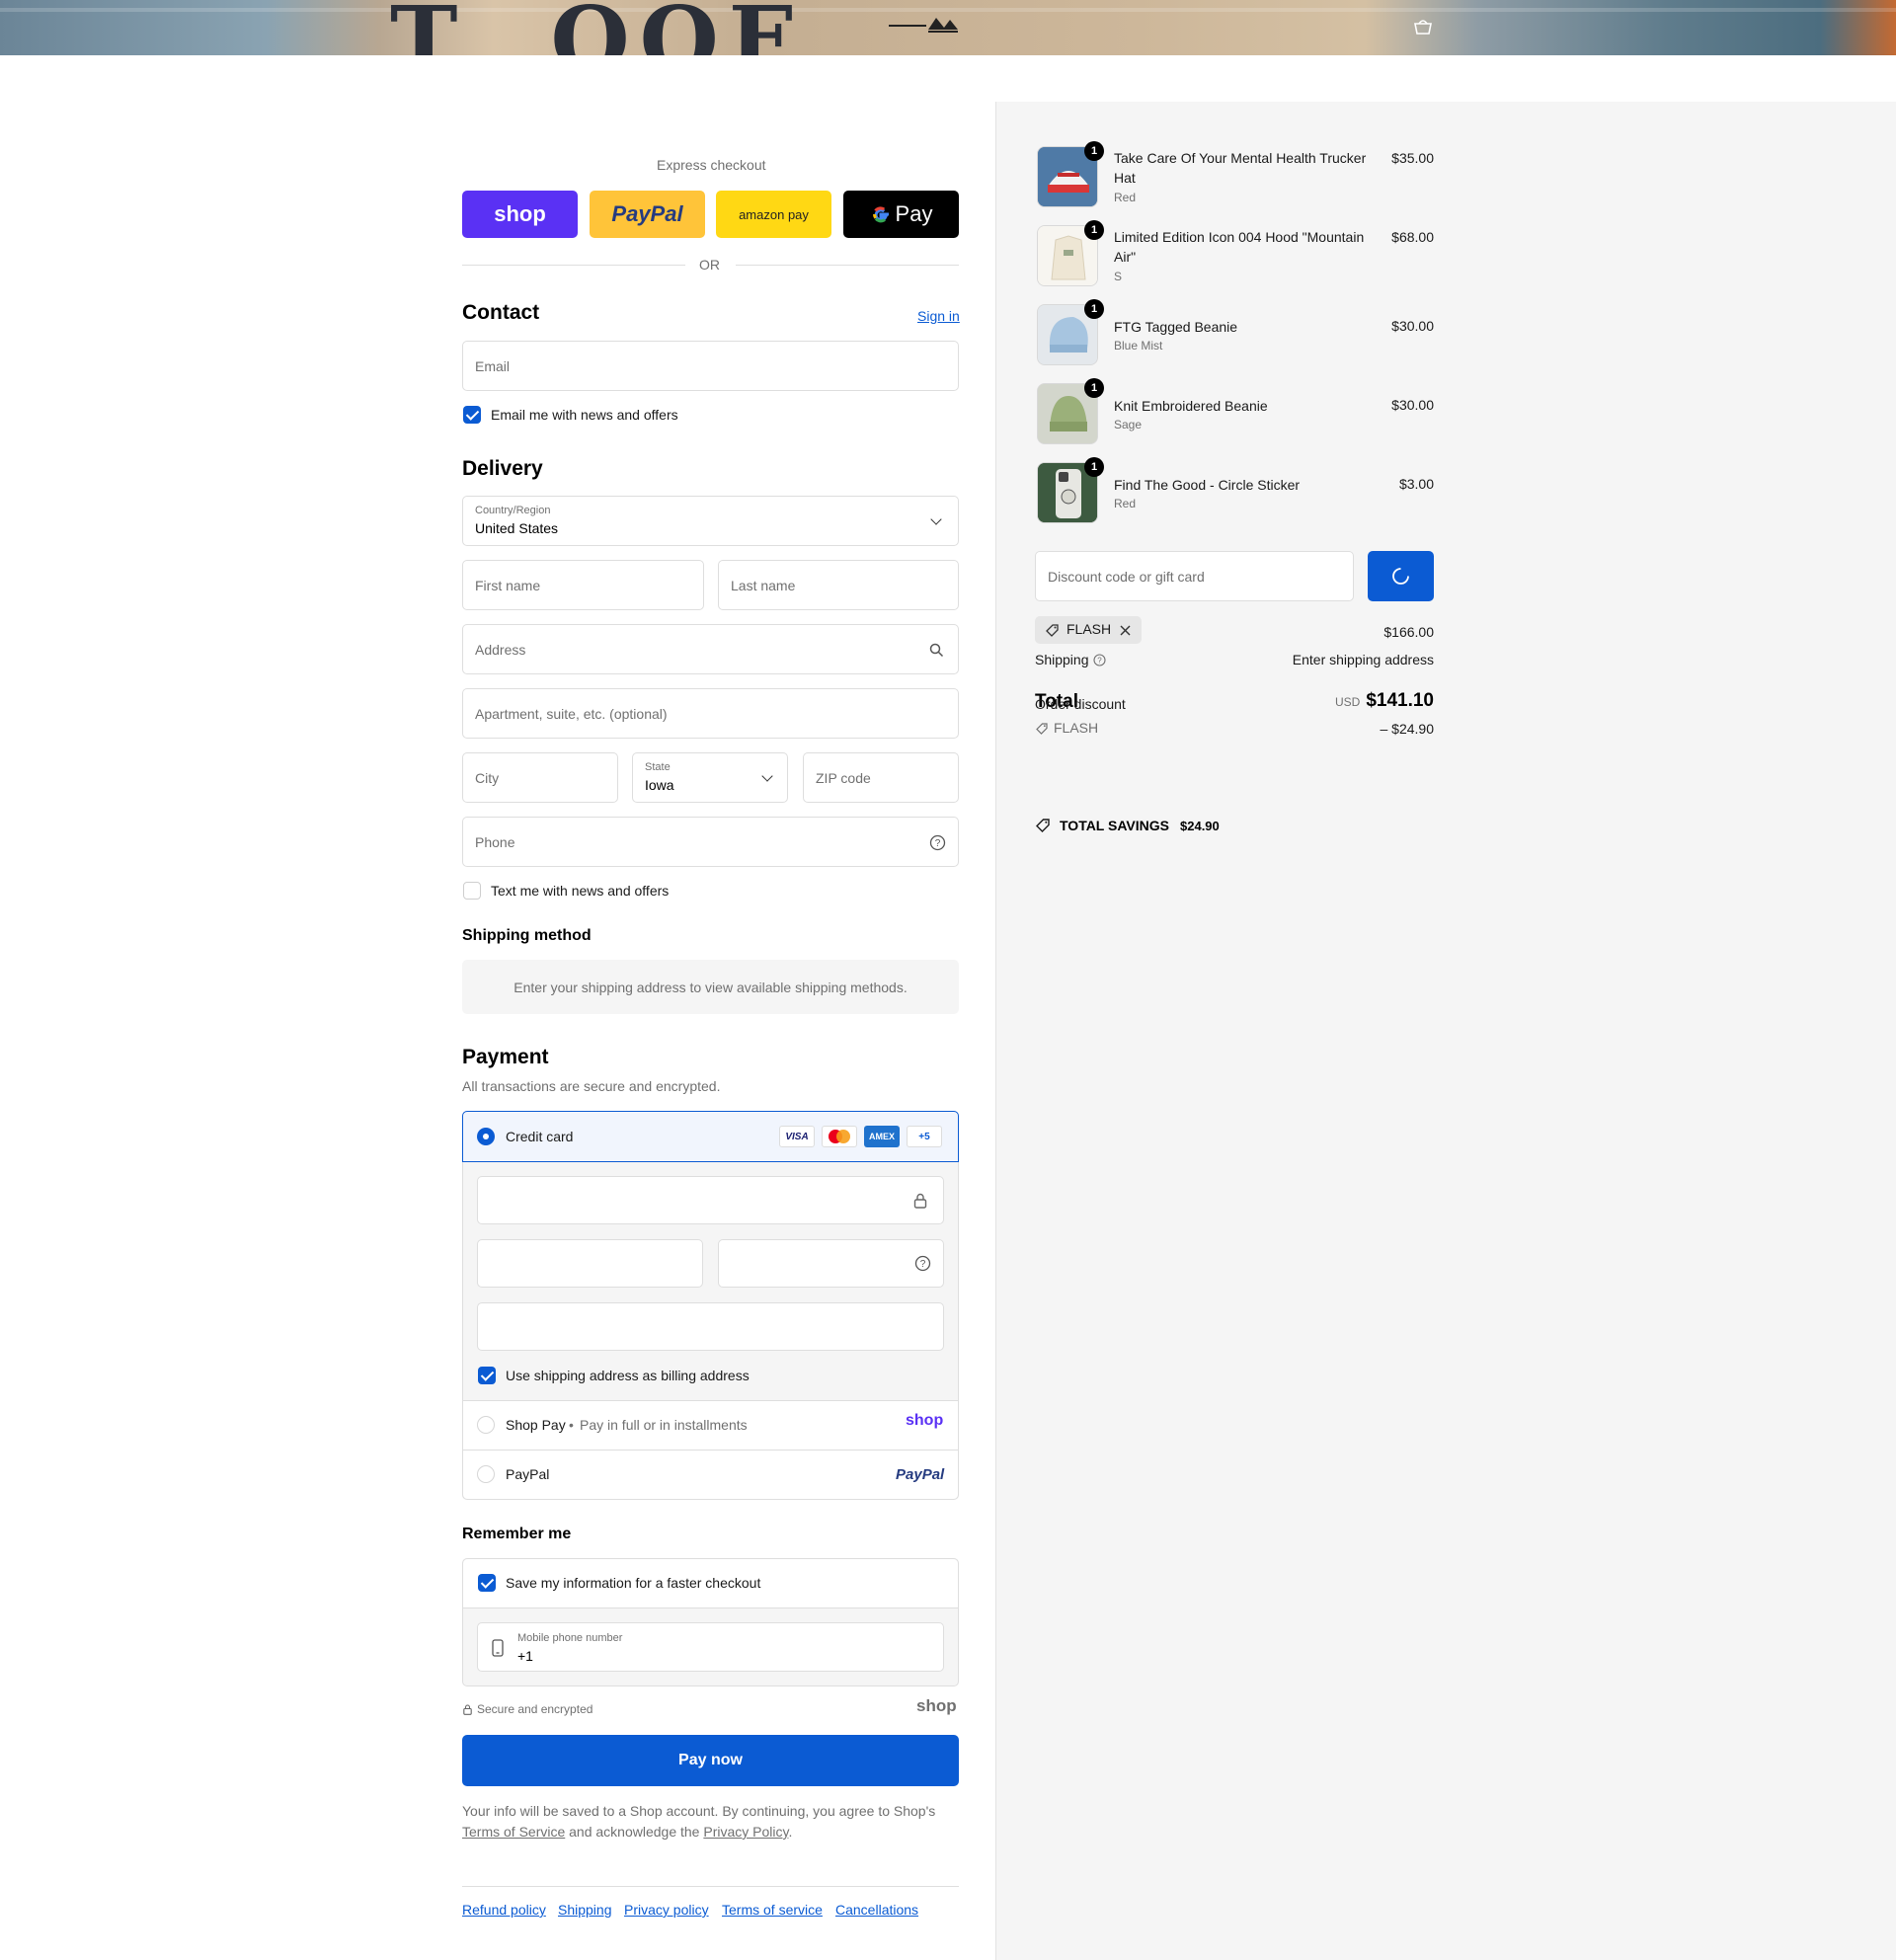 This screenshot has width=1896, height=1960. I want to click on contact-title: Contact, so click(501, 313).